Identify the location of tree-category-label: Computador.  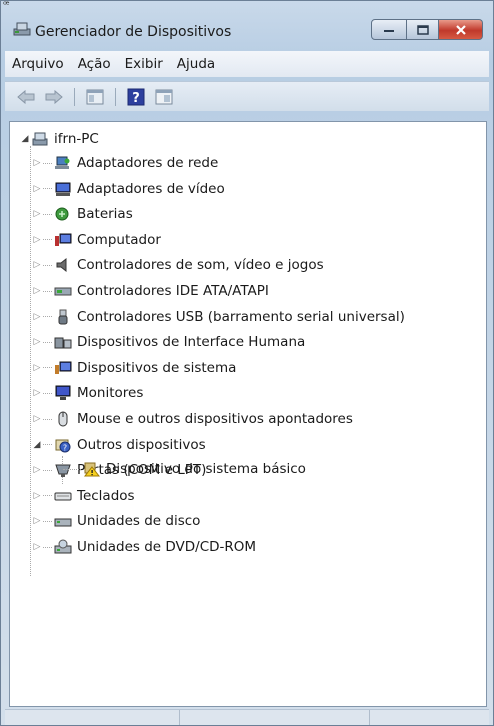
(119, 239).